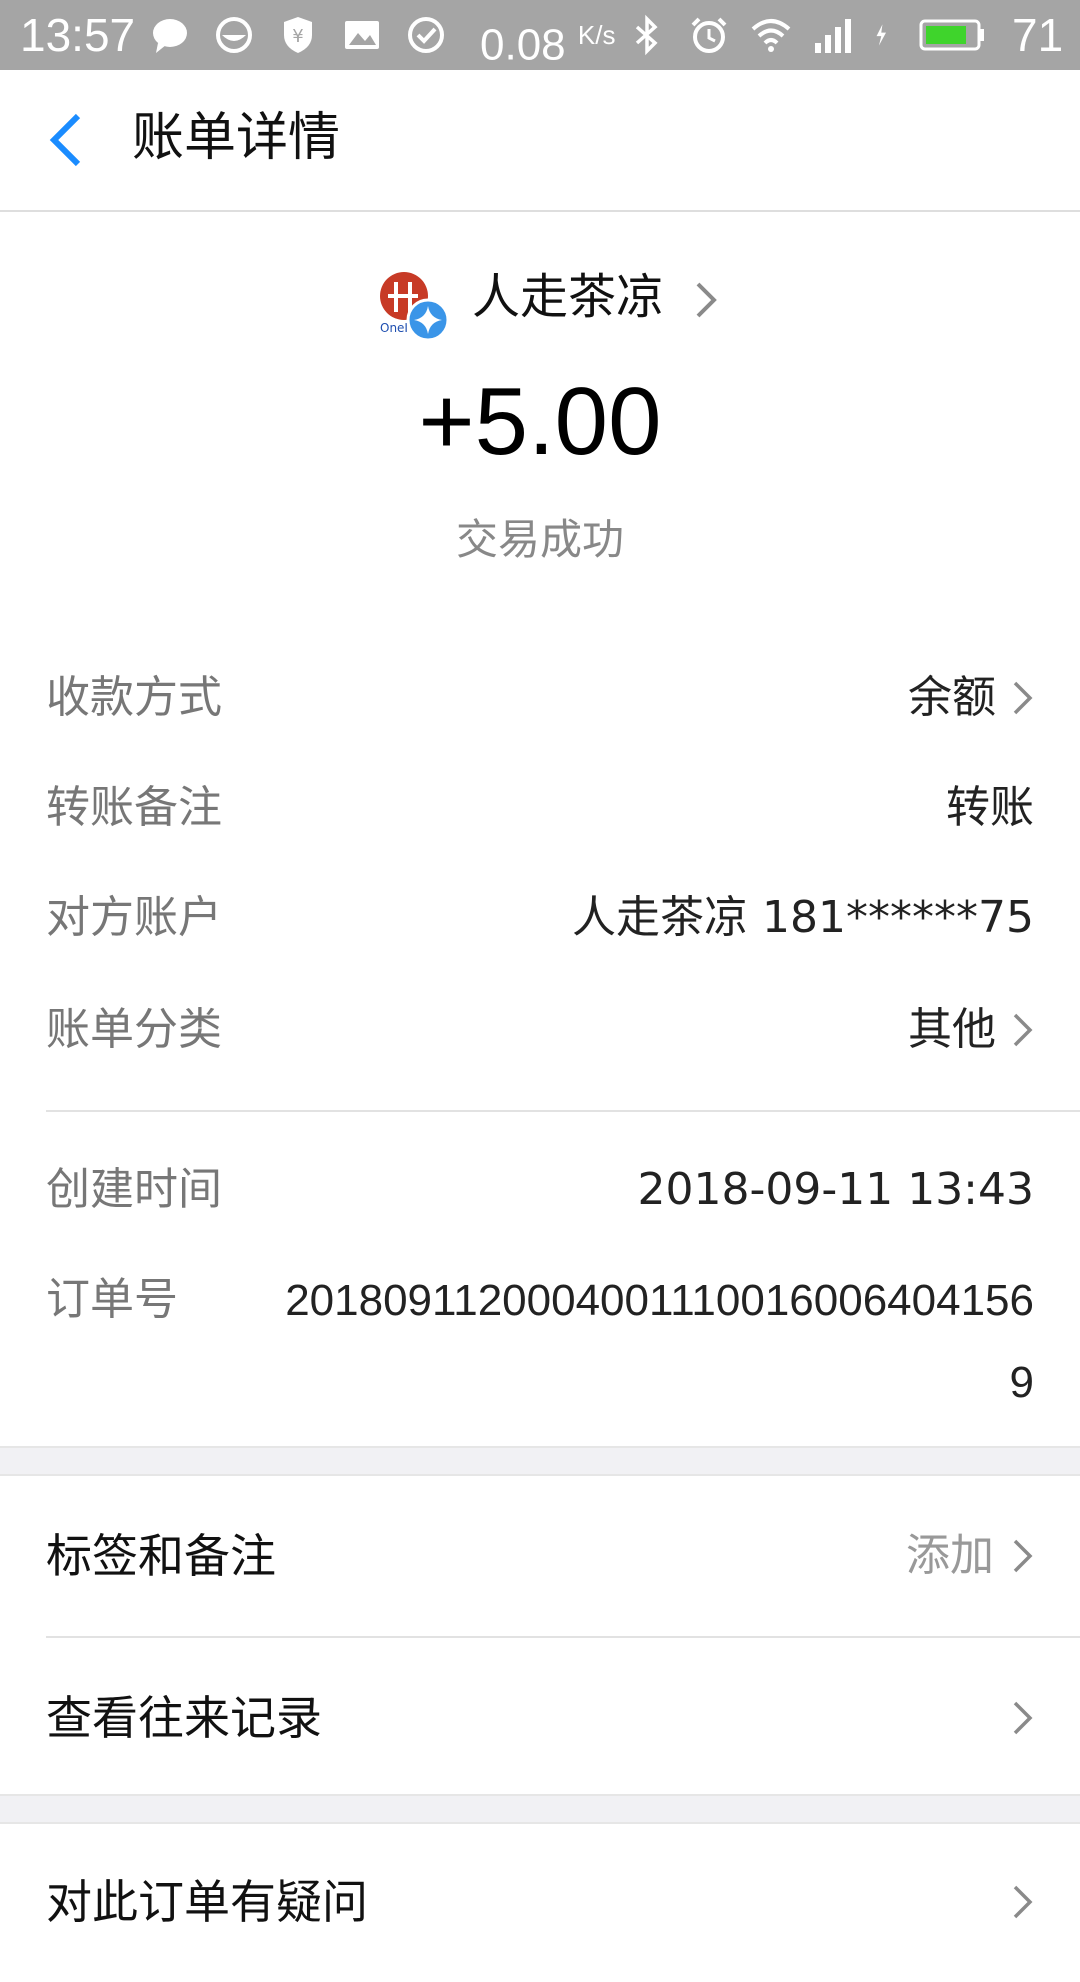 The image size is (1080, 1982). I want to click on battery-icon, so click(951, 35).